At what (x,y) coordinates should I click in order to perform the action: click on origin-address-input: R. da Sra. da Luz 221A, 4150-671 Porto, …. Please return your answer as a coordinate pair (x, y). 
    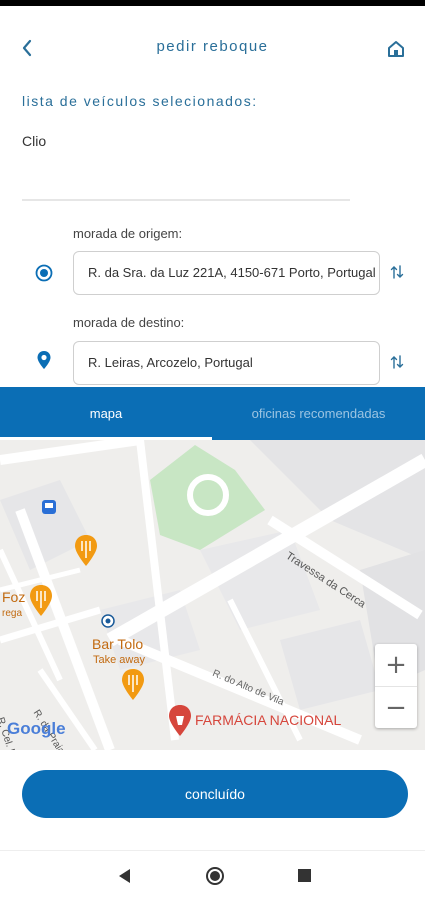
    Looking at the image, I should click on (226, 273).